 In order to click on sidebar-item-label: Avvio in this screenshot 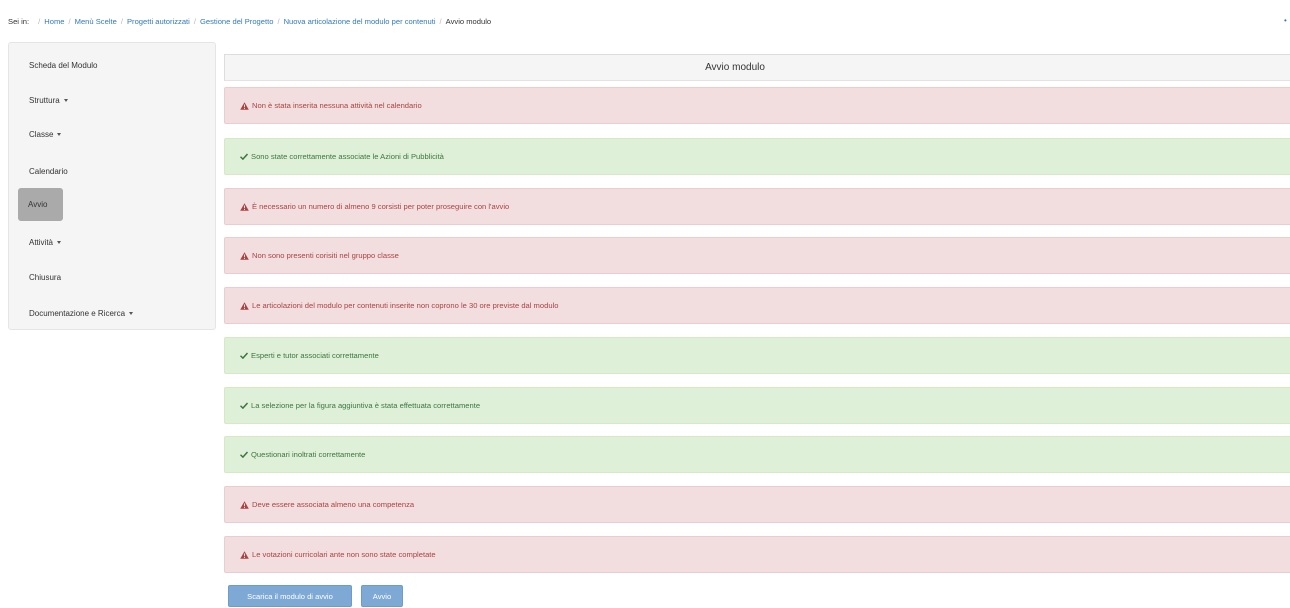, I will do `click(38, 204)`.